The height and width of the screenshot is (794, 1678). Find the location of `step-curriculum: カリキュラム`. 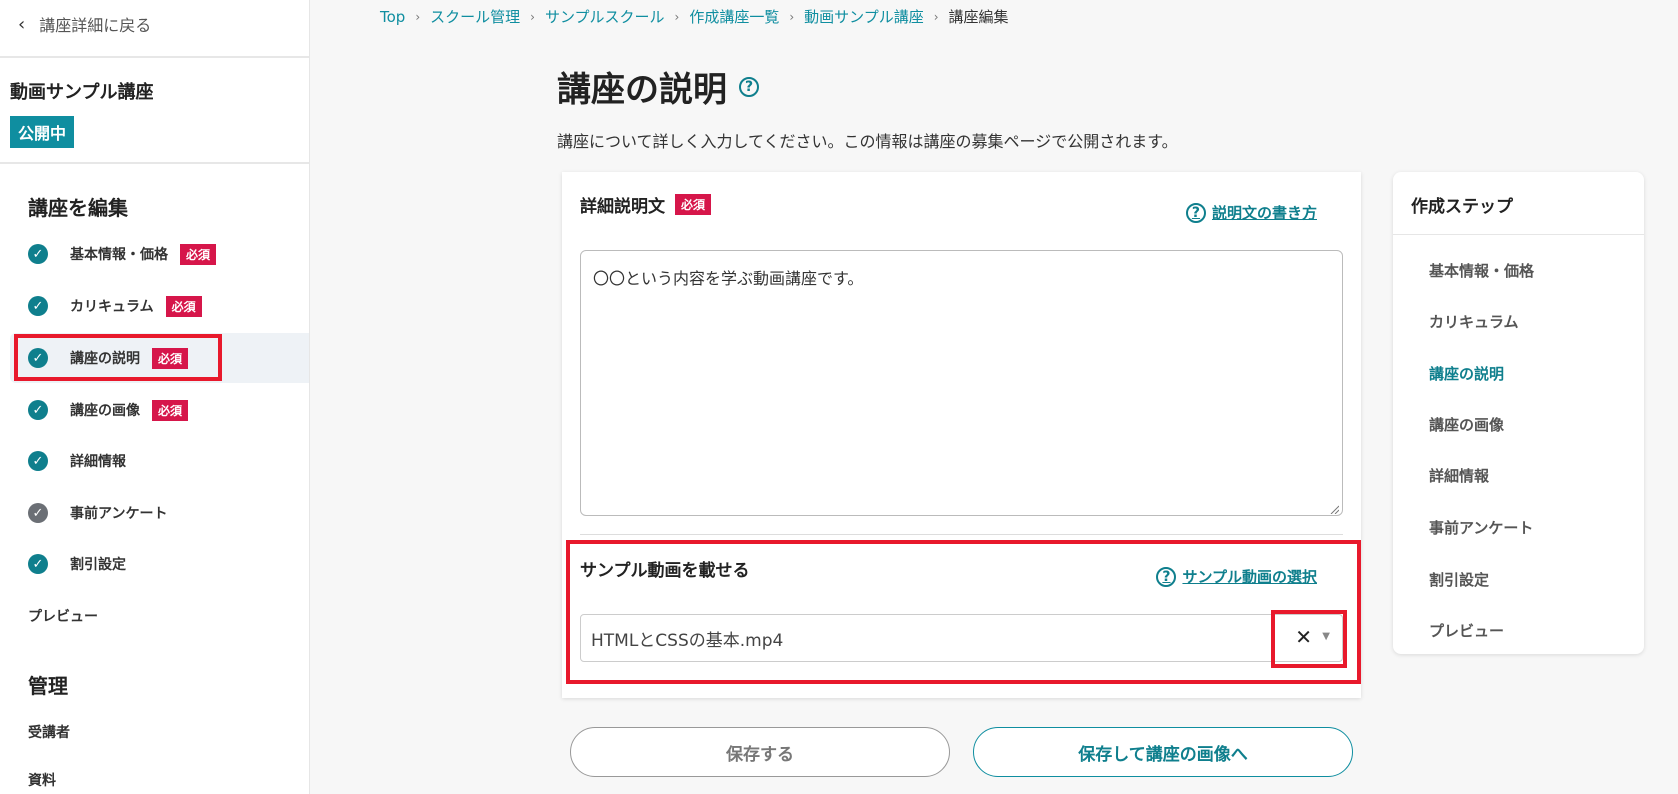

step-curriculum: カリキュラム is located at coordinates (1474, 321).